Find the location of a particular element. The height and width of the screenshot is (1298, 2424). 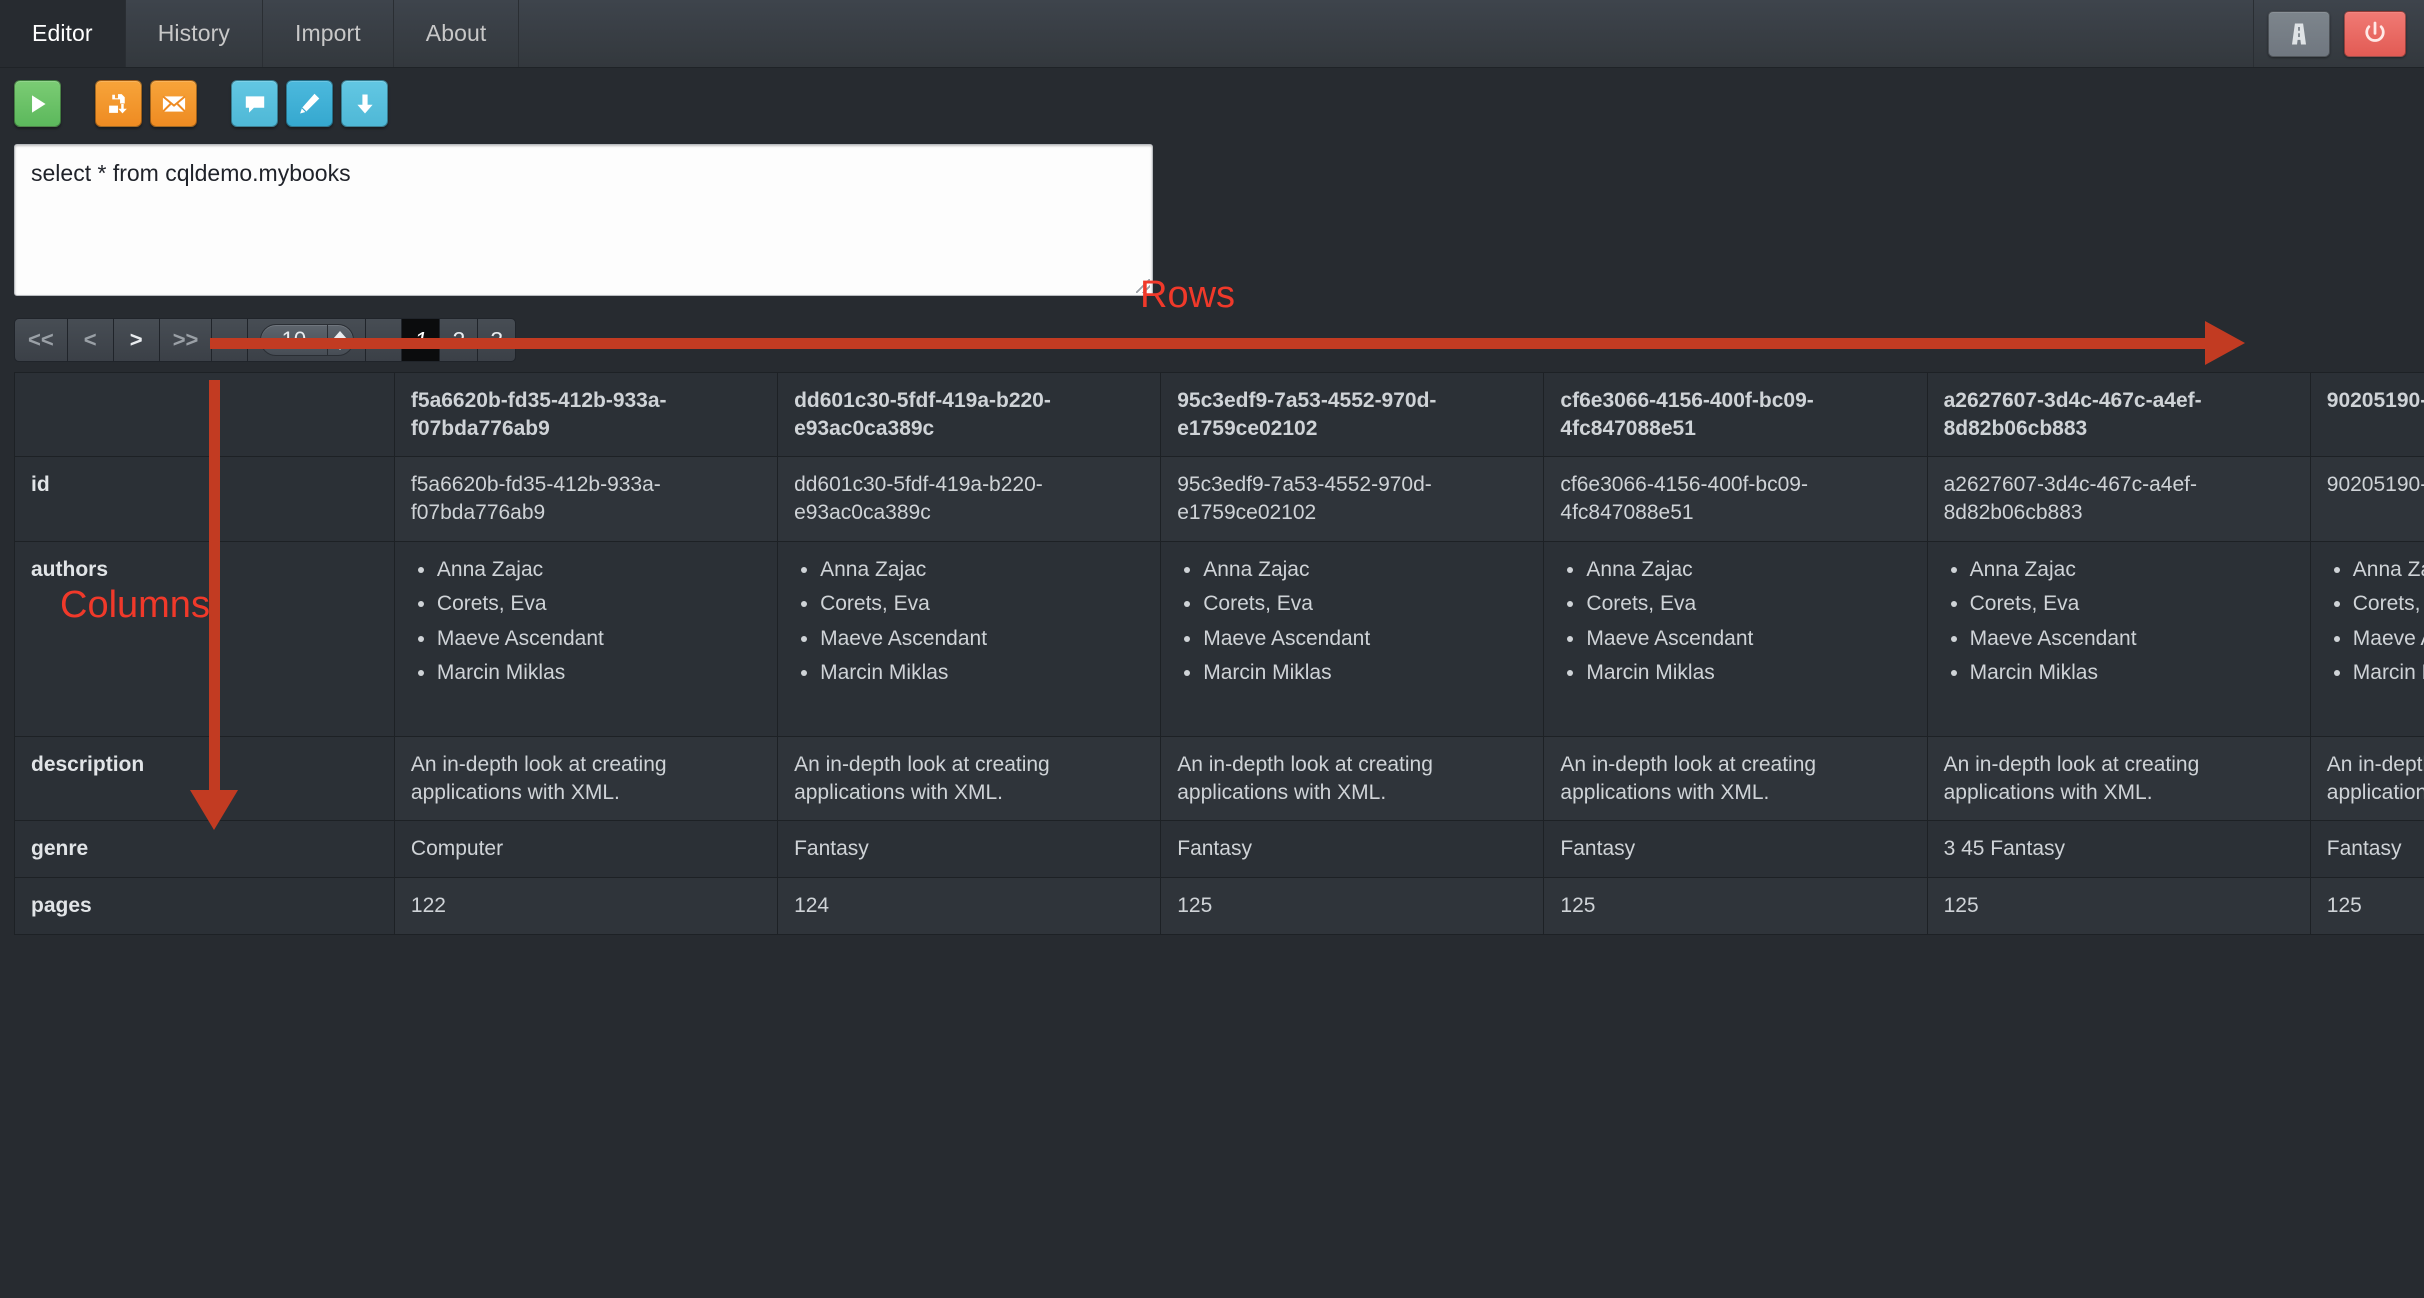

tab-editor-label: Editor is located at coordinates (62, 33).